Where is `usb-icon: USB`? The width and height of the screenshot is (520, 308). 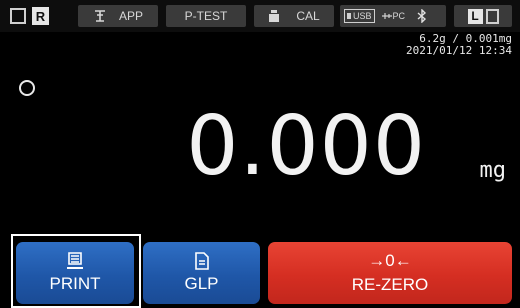 usb-icon: USB is located at coordinates (359, 16).